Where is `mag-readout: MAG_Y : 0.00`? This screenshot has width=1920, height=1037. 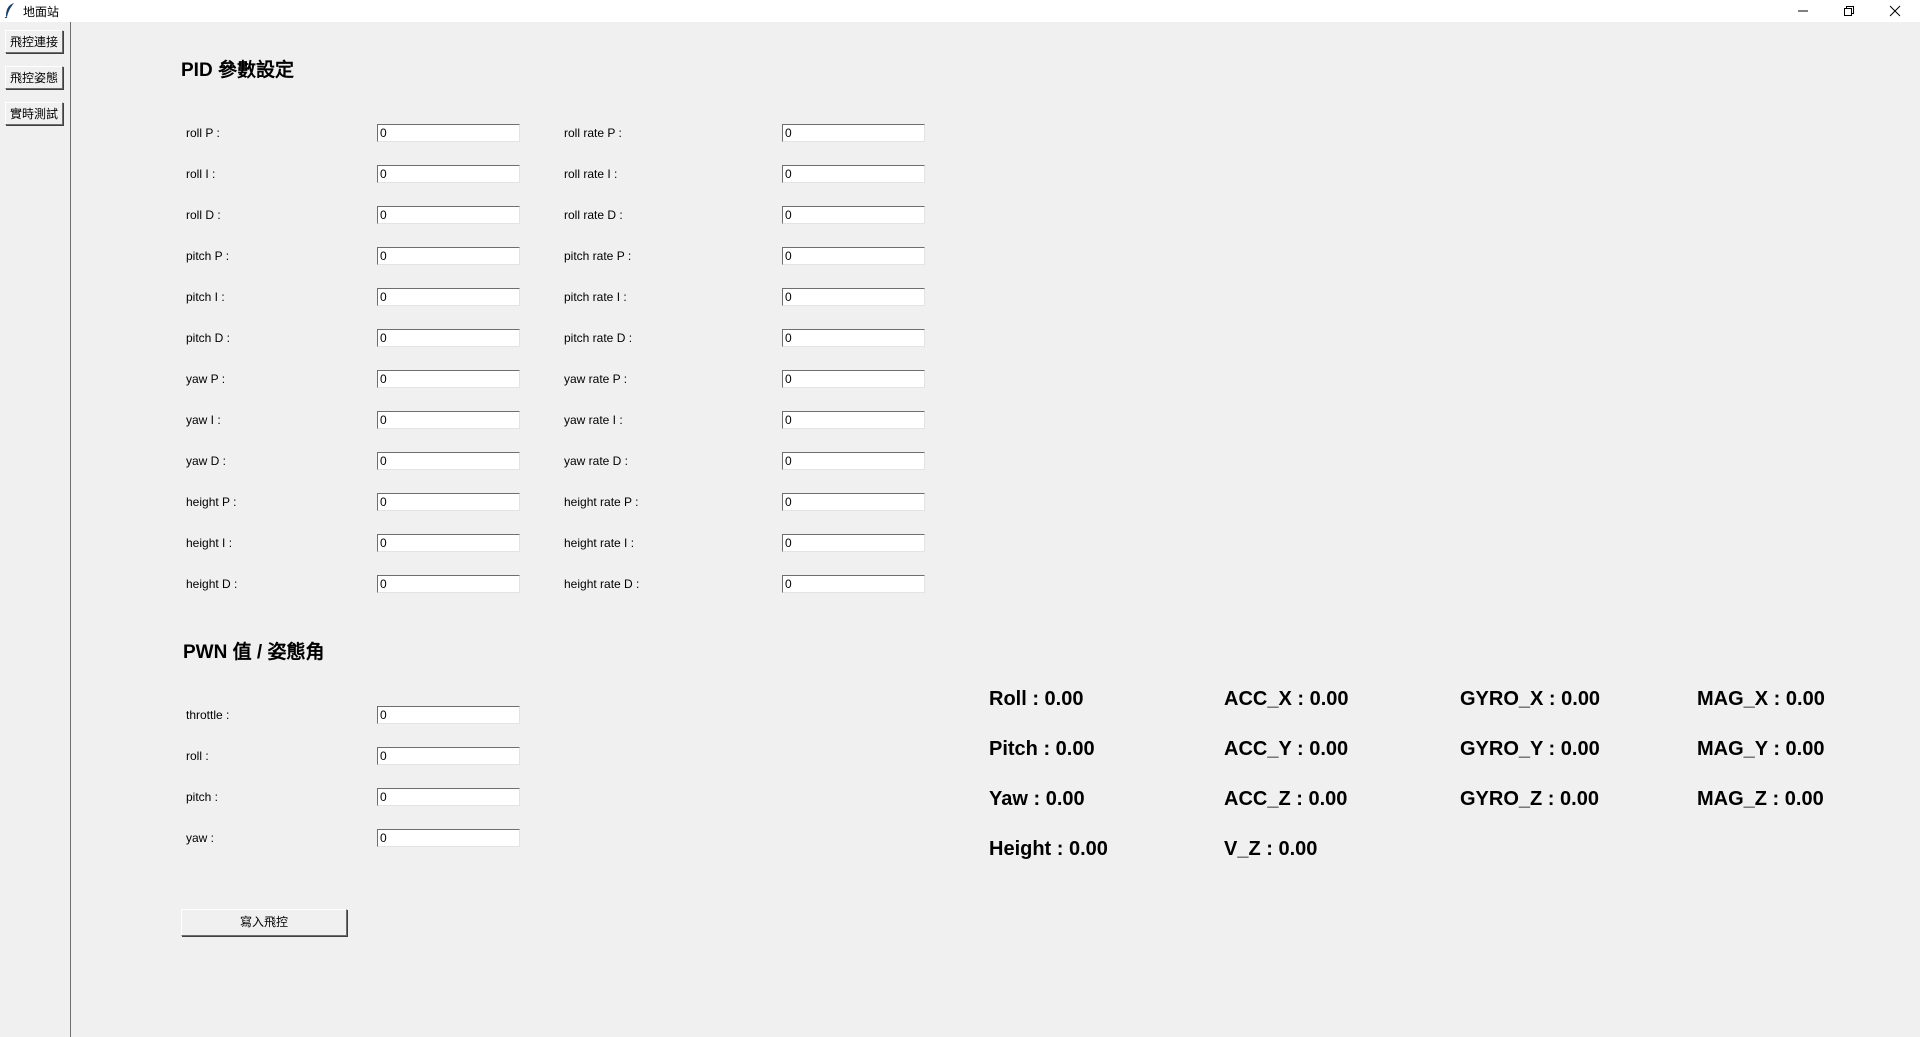 mag-readout: MAG_Y : 0.00 is located at coordinates (1761, 749).